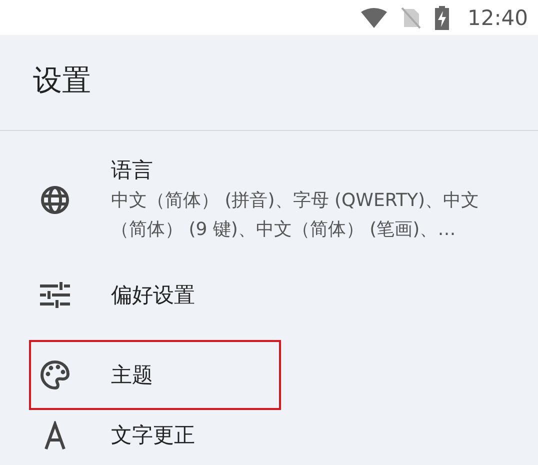  Describe the element at coordinates (153, 435) in the screenshot. I see `item-title: 文字更正` at that location.